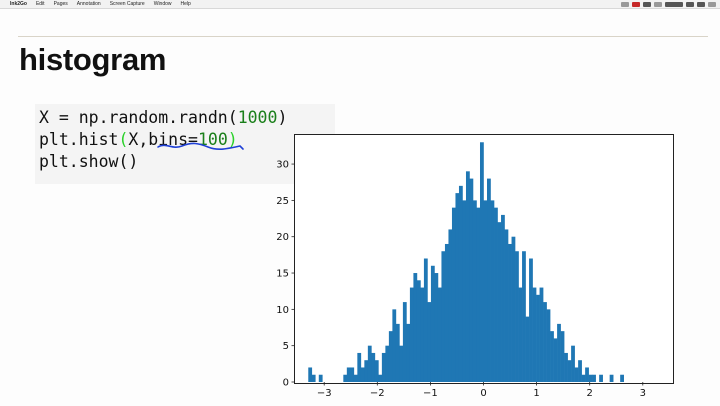 The image size is (720, 406). What do you see at coordinates (643, 393) in the screenshot?
I see `x-tick-label: 3` at bounding box center [643, 393].